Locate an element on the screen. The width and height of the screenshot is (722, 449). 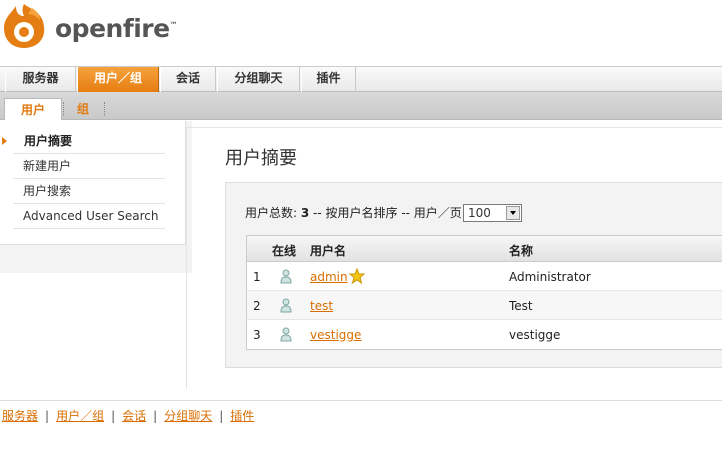
dropdown-arrow-icon is located at coordinates (513, 213).